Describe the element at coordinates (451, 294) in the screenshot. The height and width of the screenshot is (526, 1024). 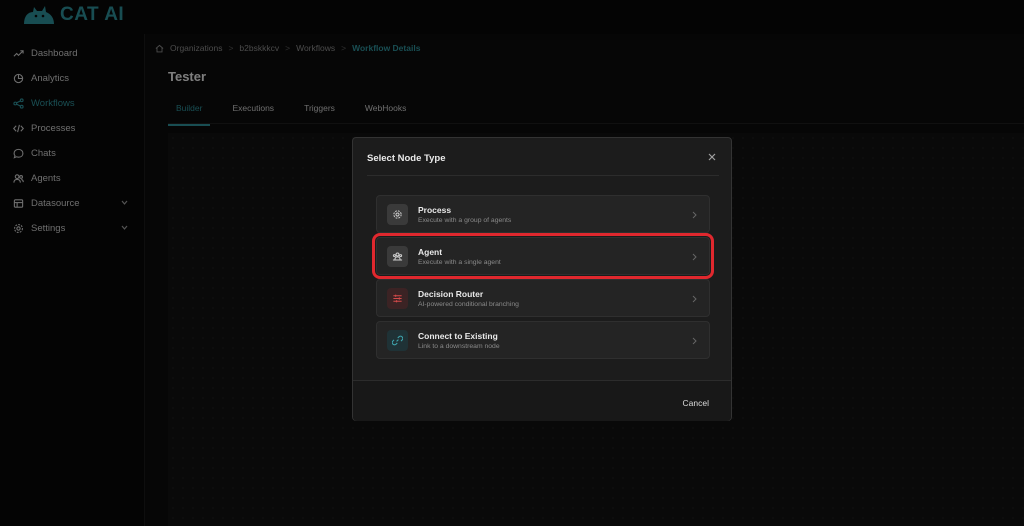
I see `option-title: Decision Router` at that location.